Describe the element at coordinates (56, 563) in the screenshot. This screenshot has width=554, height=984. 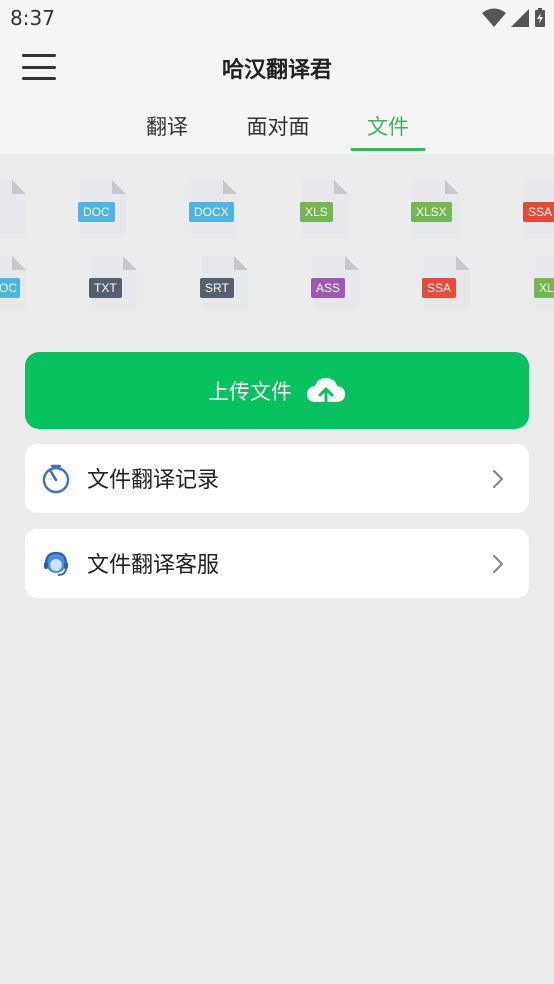
I see `customer-service-icon` at that location.